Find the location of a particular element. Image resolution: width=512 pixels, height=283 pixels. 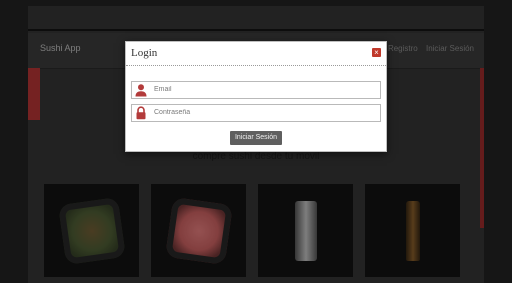

password-field is located at coordinates (256, 113).